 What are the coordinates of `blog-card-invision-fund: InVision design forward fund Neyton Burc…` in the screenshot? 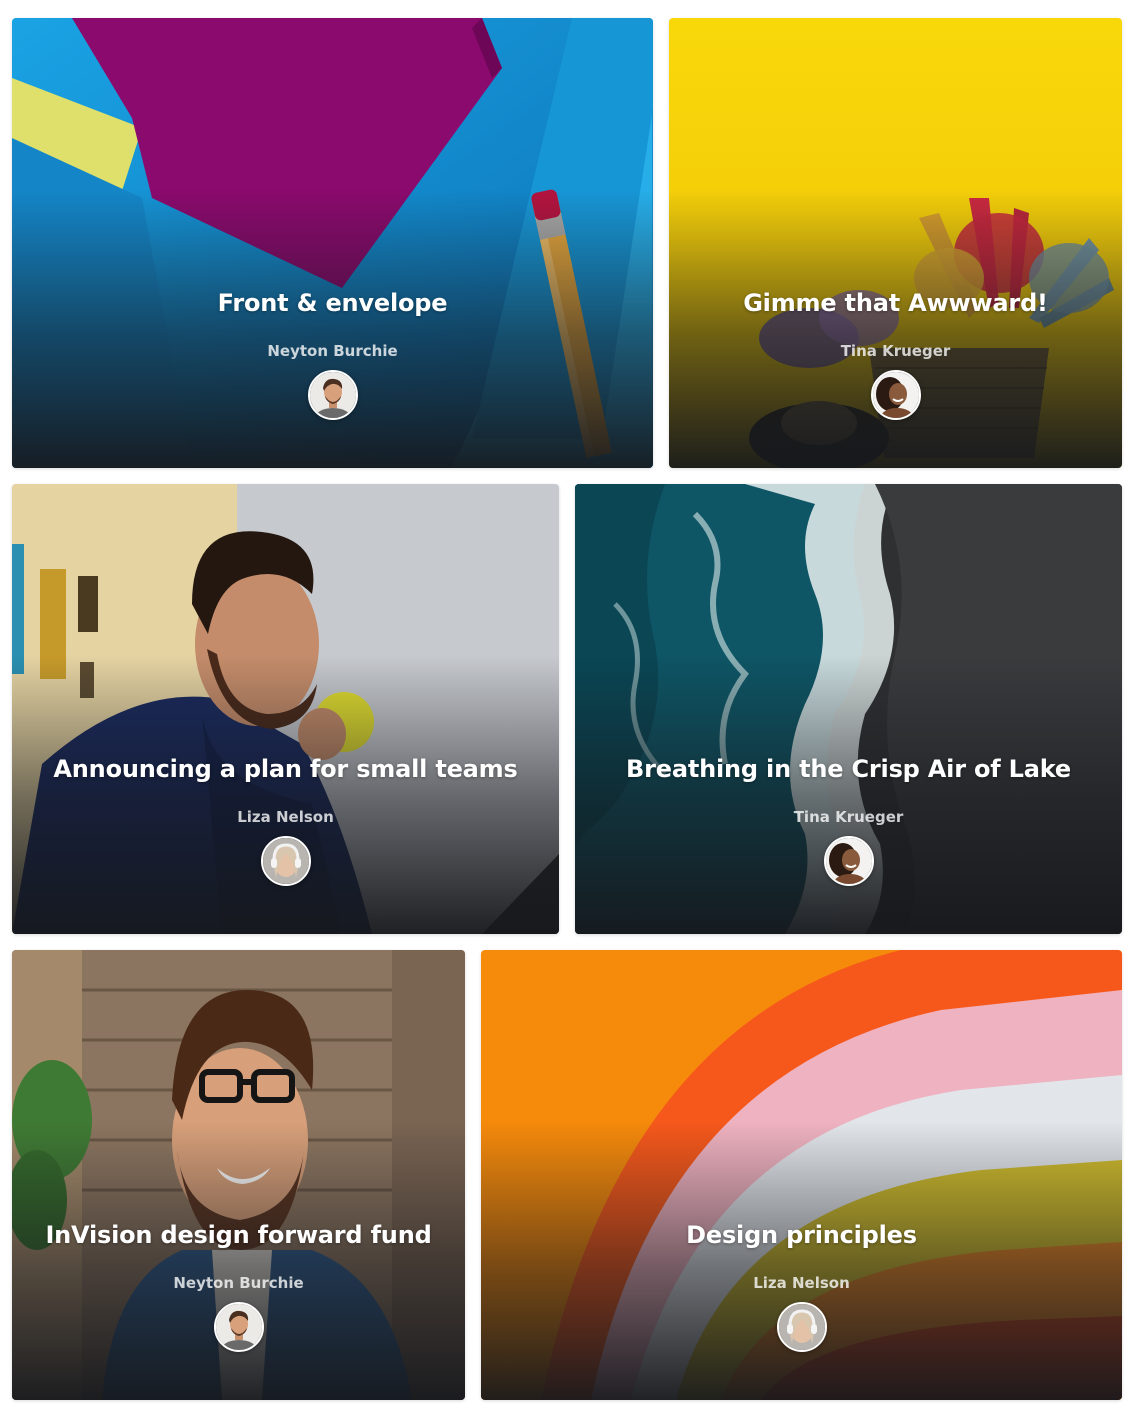 It's located at (238, 1175).